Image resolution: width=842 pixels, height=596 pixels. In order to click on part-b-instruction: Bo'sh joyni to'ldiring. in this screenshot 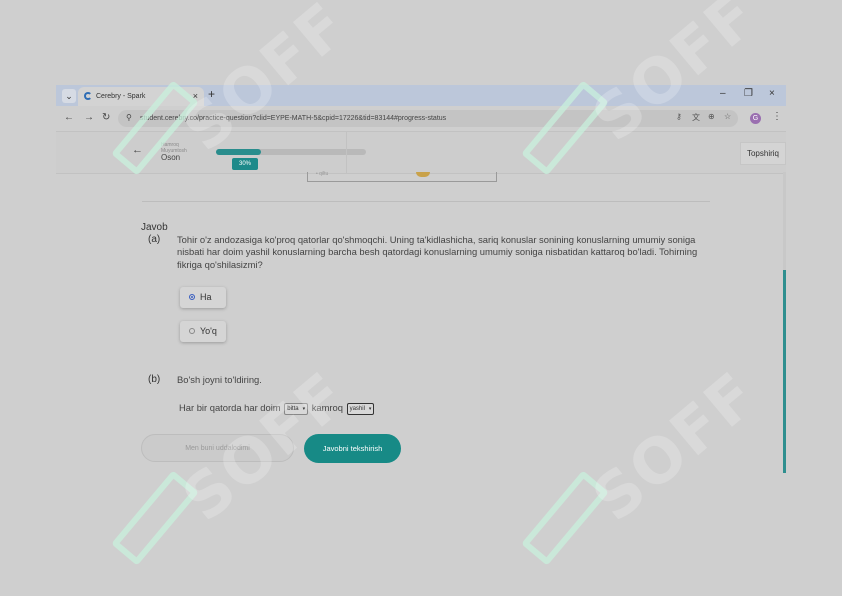, I will do `click(219, 379)`.